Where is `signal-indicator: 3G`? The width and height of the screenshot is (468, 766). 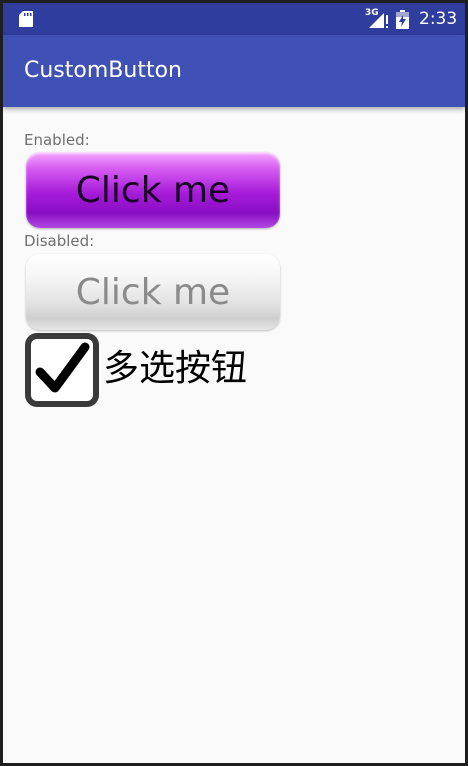 signal-indicator: 3G is located at coordinates (378, 19).